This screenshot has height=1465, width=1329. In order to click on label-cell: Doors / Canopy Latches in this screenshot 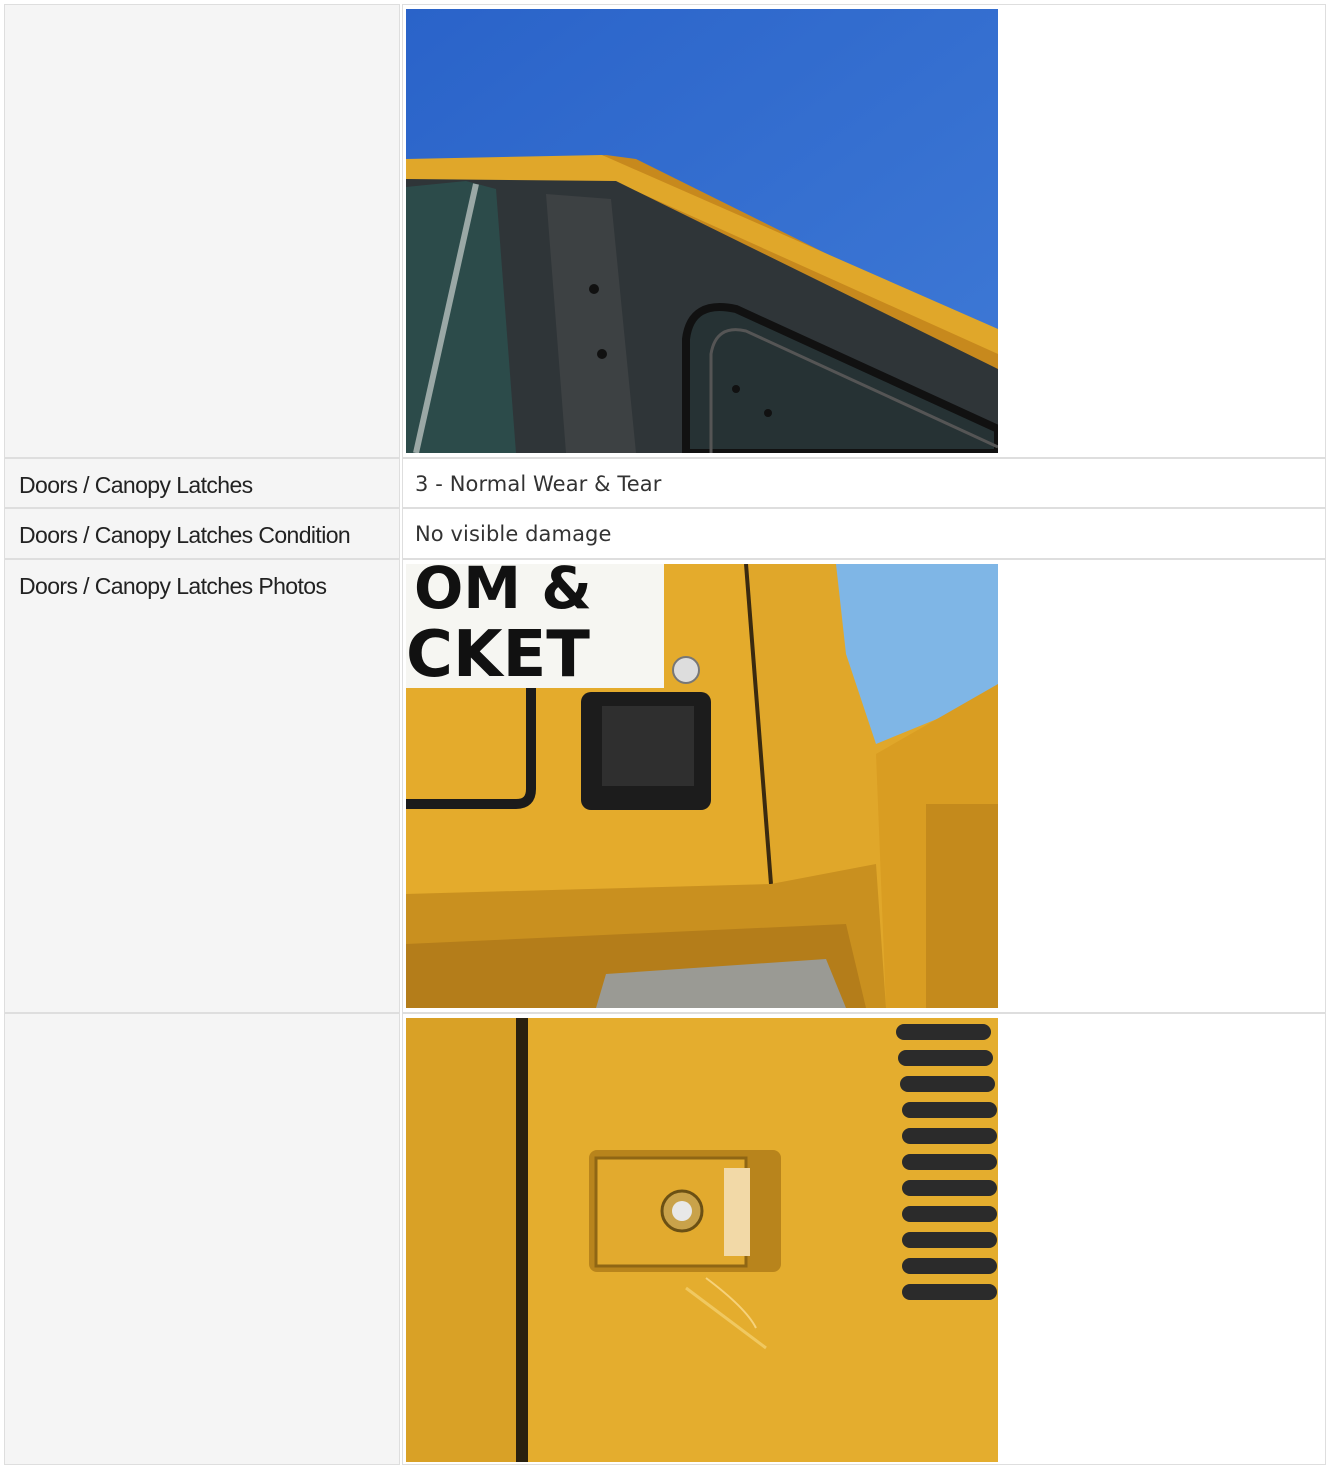, I will do `click(202, 483)`.